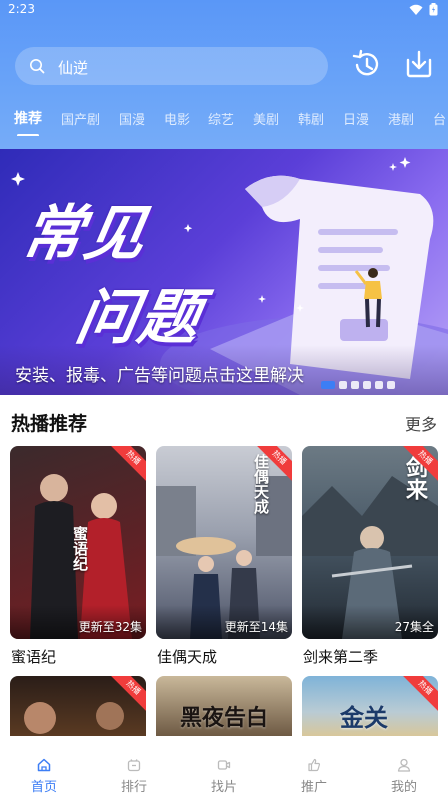  What do you see at coordinates (266, 118) in the screenshot?
I see `tab-us-drama: 美剧` at bounding box center [266, 118].